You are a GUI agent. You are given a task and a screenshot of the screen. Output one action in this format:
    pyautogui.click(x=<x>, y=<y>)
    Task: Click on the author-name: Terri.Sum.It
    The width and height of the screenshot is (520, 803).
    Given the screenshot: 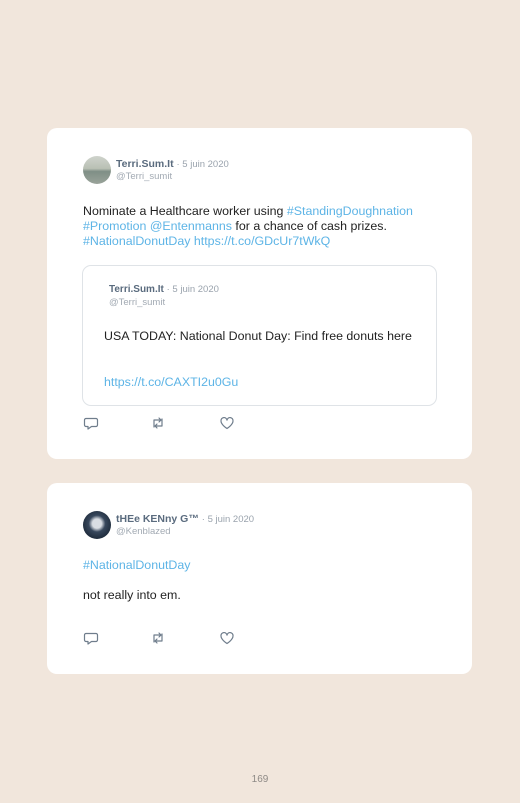 What is the action you would take?
    pyautogui.click(x=145, y=164)
    